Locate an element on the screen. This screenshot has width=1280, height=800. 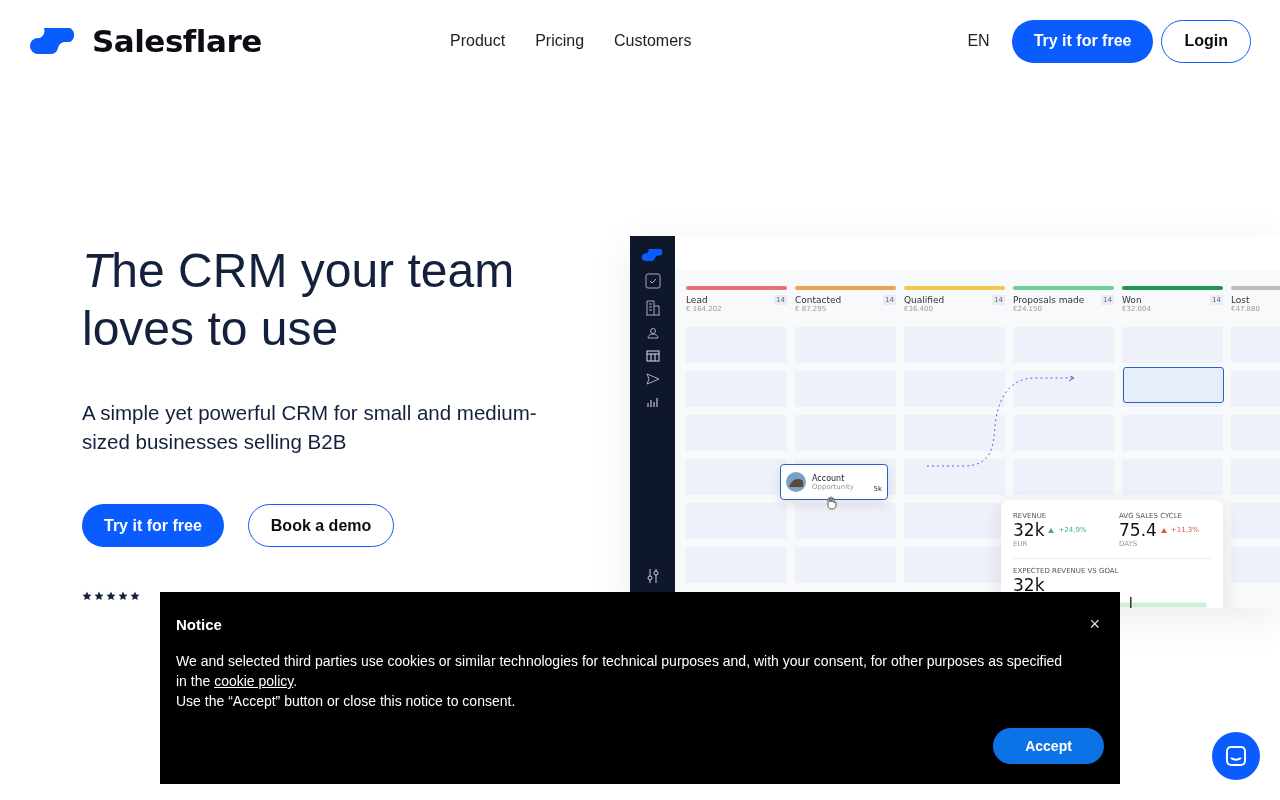
close-button: × is located at coordinates (1094, 624).